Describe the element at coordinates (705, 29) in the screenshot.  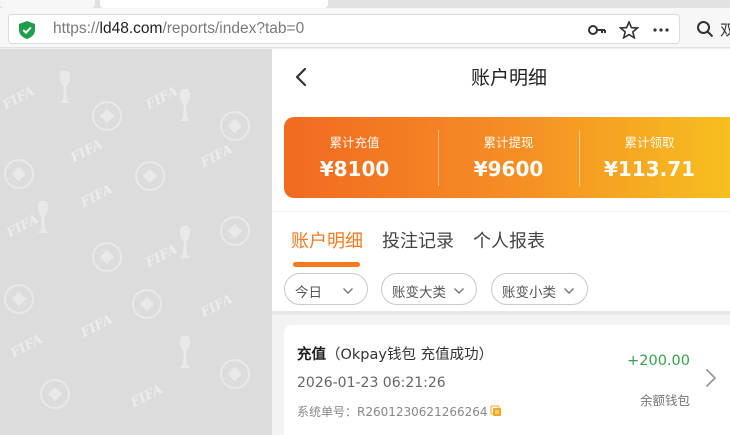
I see `search-icon` at that location.